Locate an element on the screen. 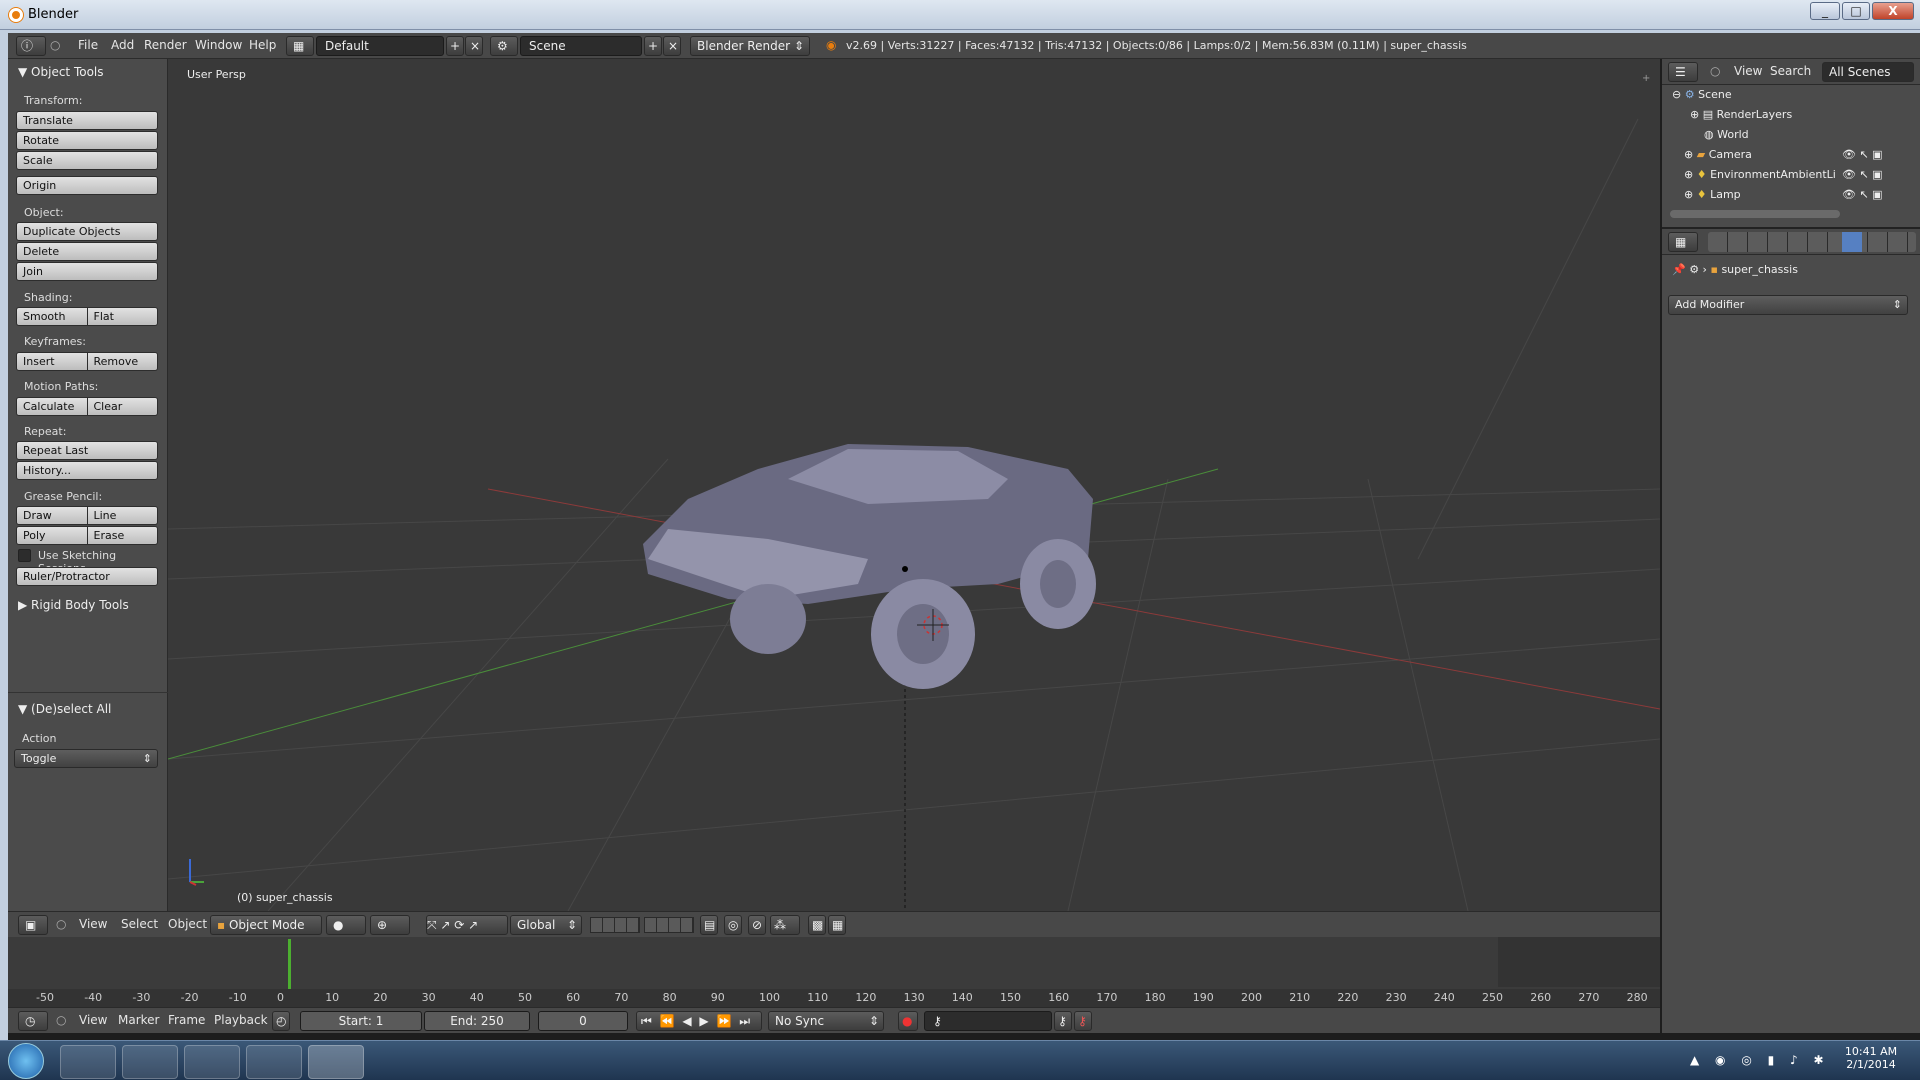 Image resolution: width=1920 pixels, height=1080 pixels. line-button: Line is located at coordinates (122, 515).